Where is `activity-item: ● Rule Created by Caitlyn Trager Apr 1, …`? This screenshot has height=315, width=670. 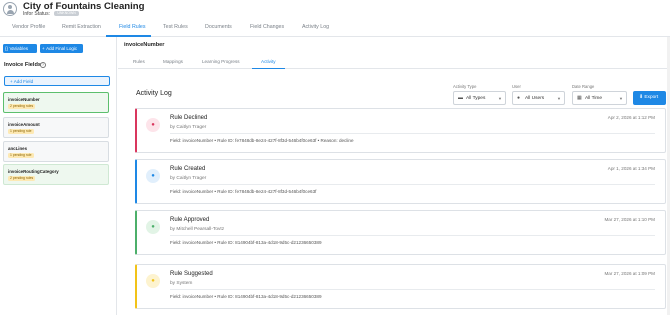
activity-item: ● Rule Created by Caitlyn Trager Apr 1, … is located at coordinates (400, 181).